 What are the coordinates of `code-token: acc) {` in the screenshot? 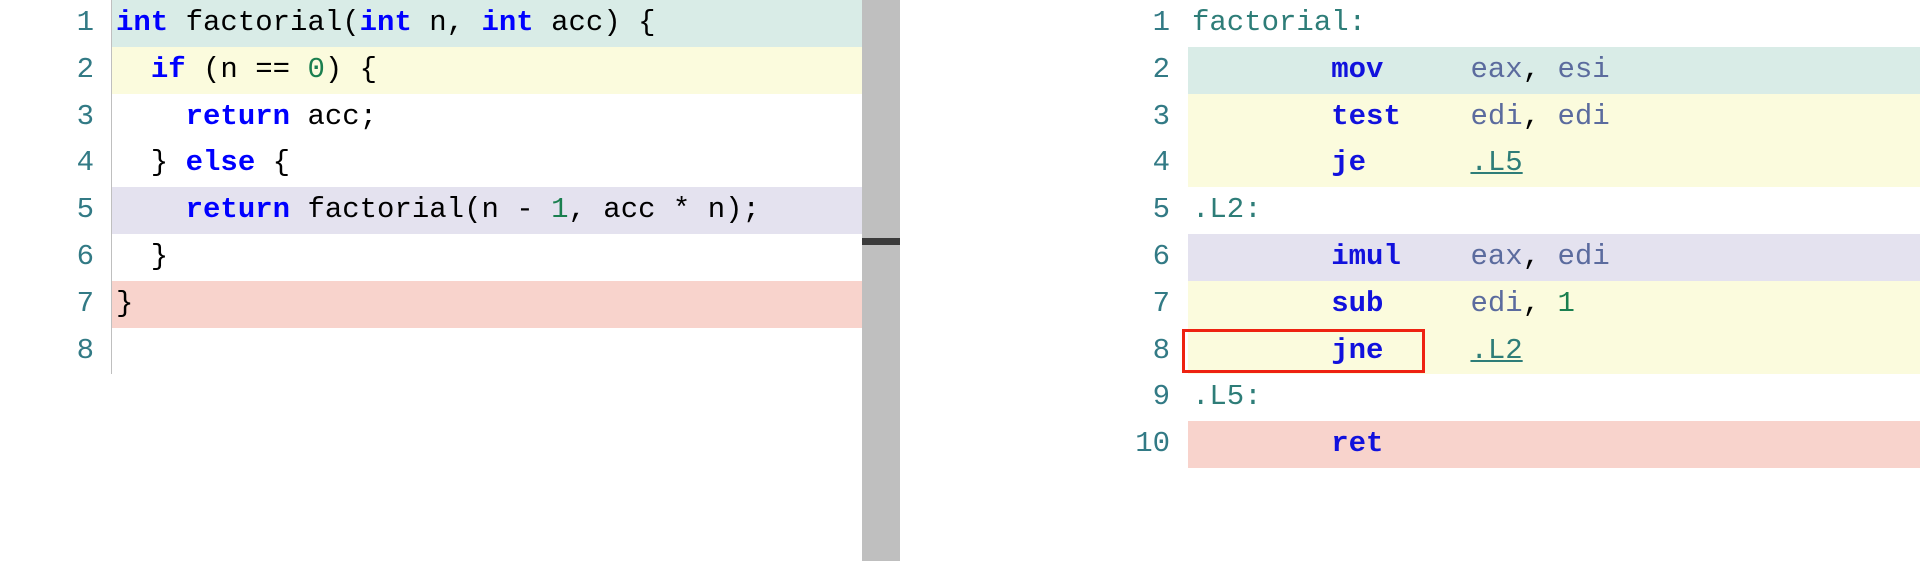 It's located at (603, 22).